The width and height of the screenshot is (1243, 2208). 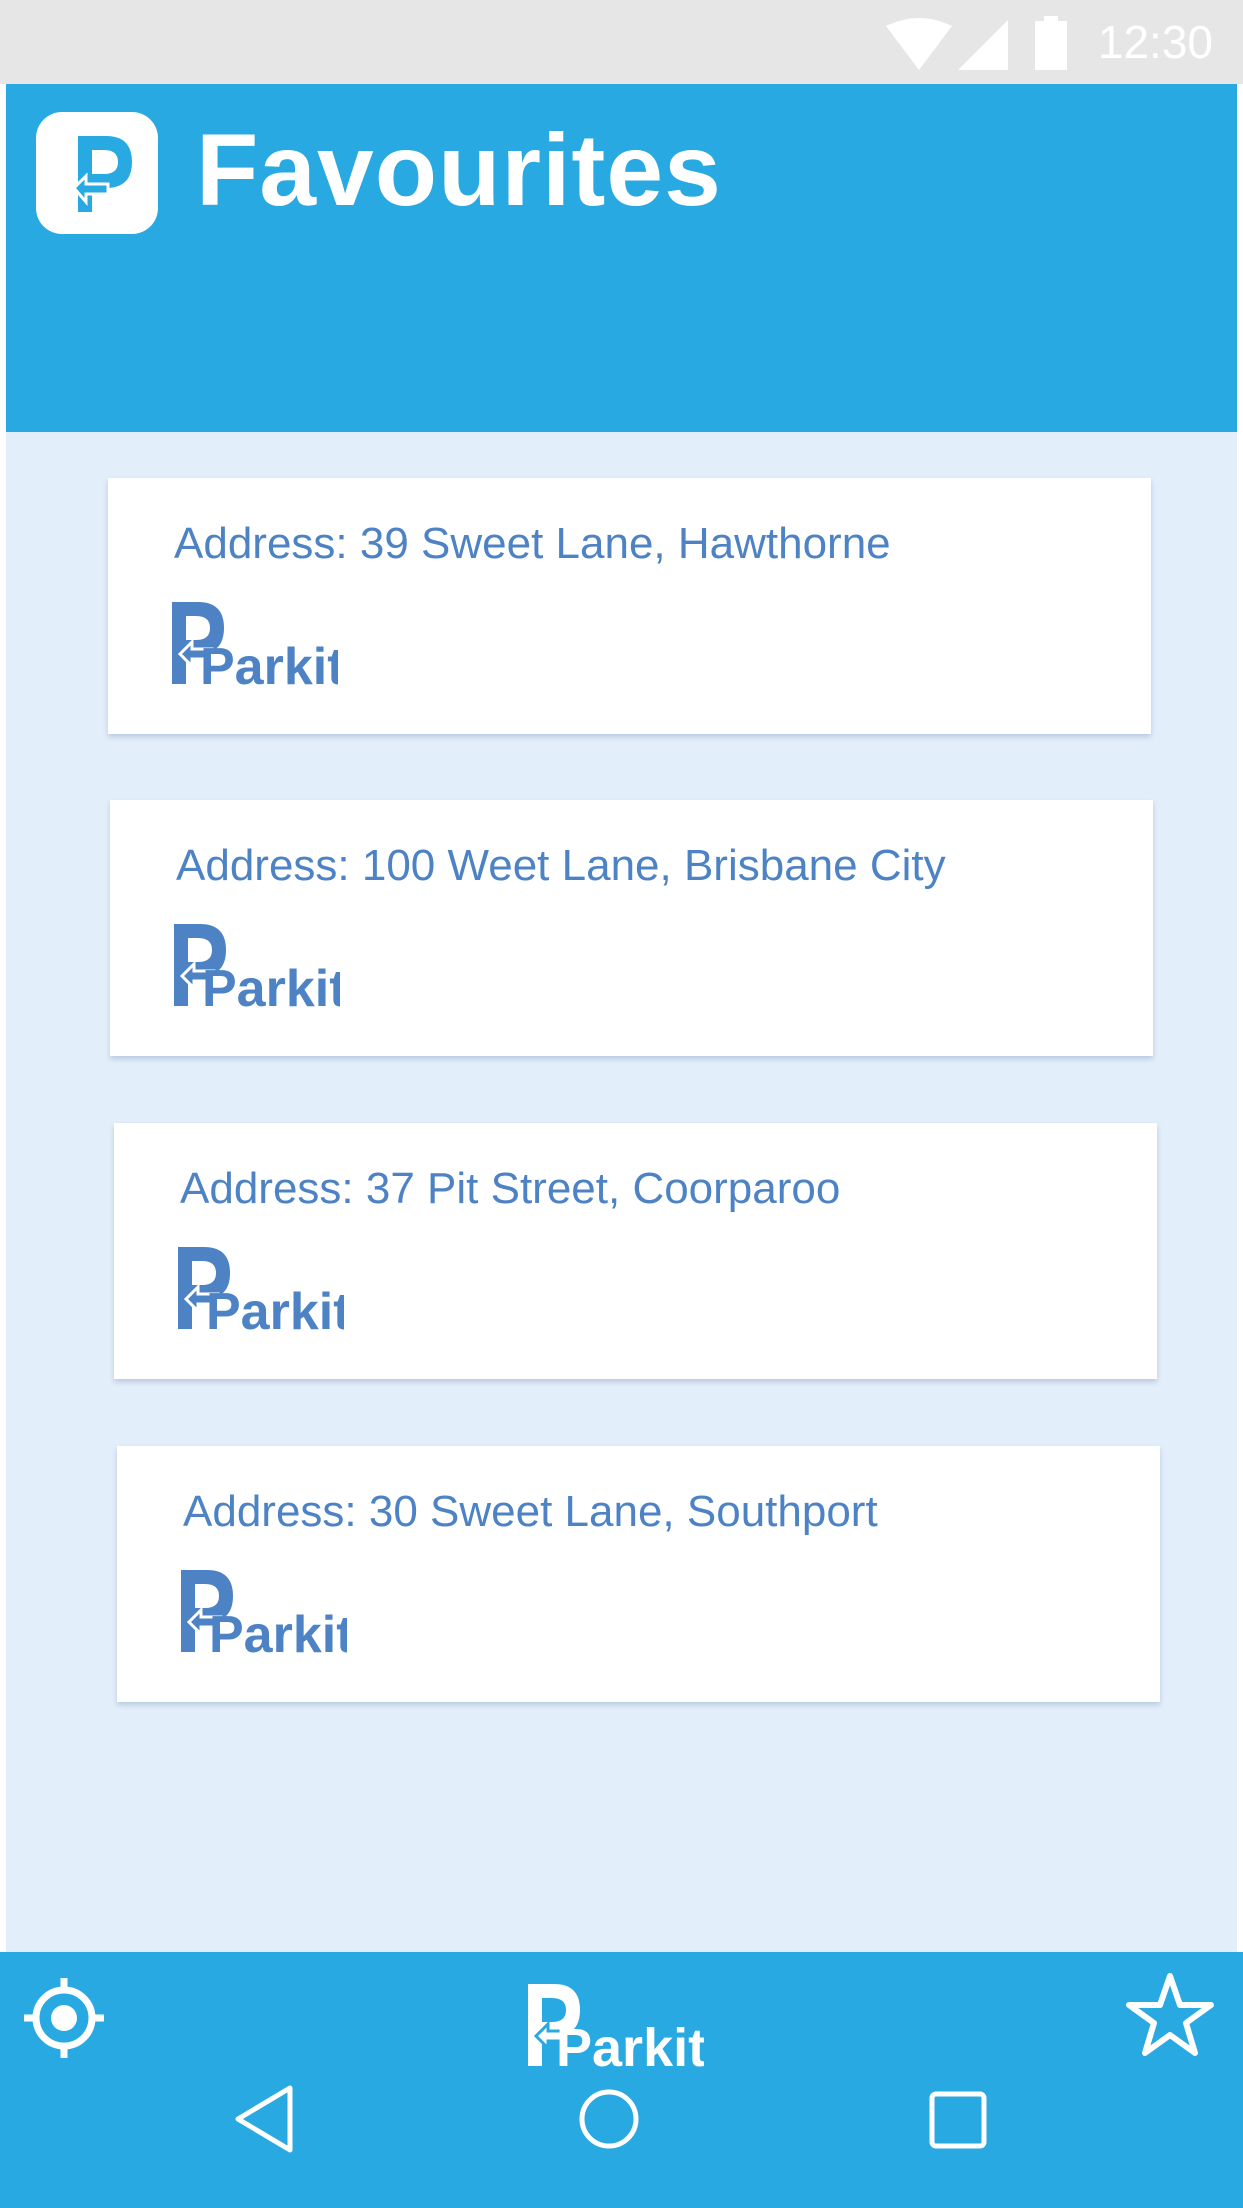 I want to click on back-triangle-icon, so click(x=264, y=2119).